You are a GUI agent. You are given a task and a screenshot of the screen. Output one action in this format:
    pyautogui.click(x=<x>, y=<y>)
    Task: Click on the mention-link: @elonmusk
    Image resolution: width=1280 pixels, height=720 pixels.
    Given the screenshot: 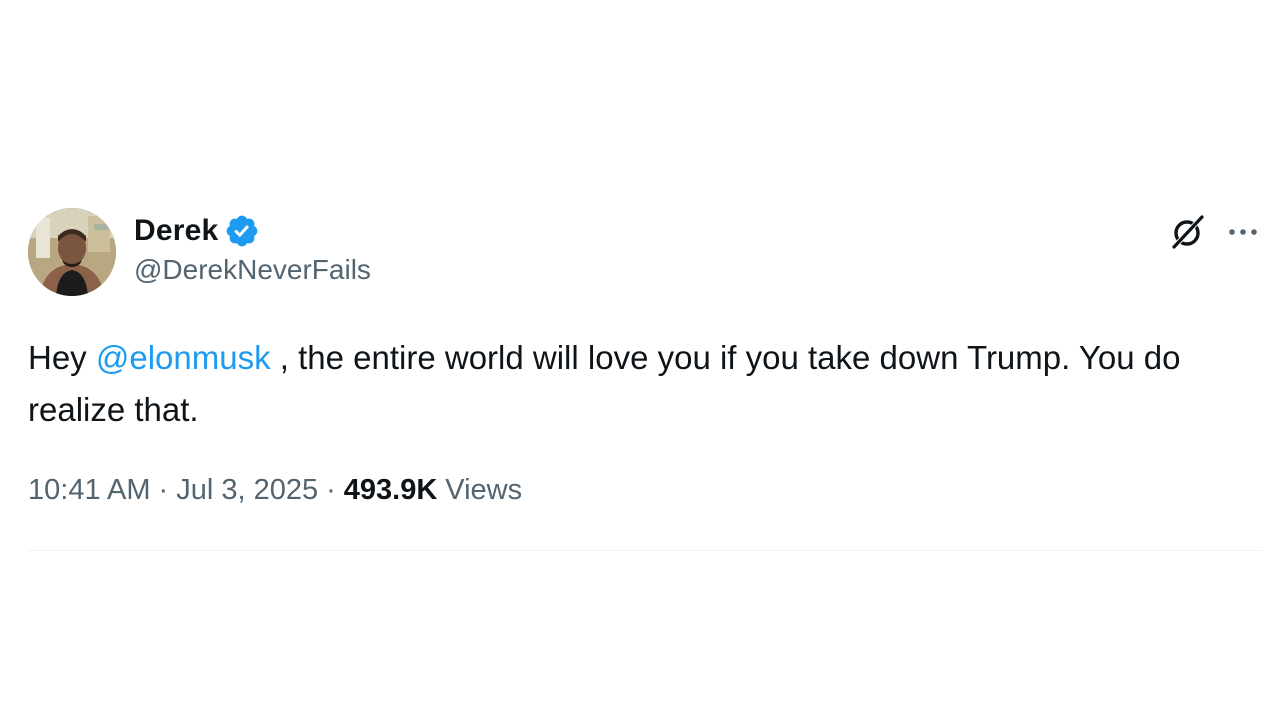 What is the action you would take?
    pyautogui.click(x=183, y=357)
    